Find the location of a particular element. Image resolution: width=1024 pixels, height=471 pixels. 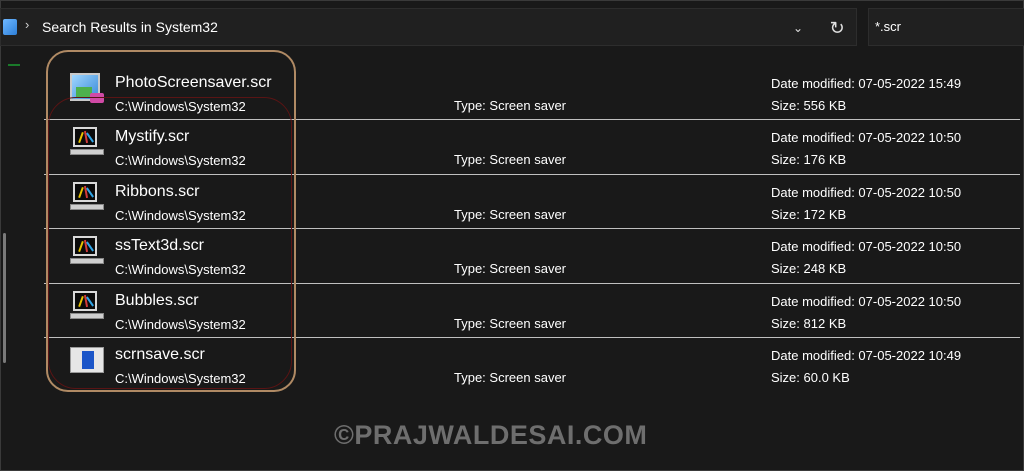

chevron-down-icon: ⌄ is located at coordinates (798, 28).